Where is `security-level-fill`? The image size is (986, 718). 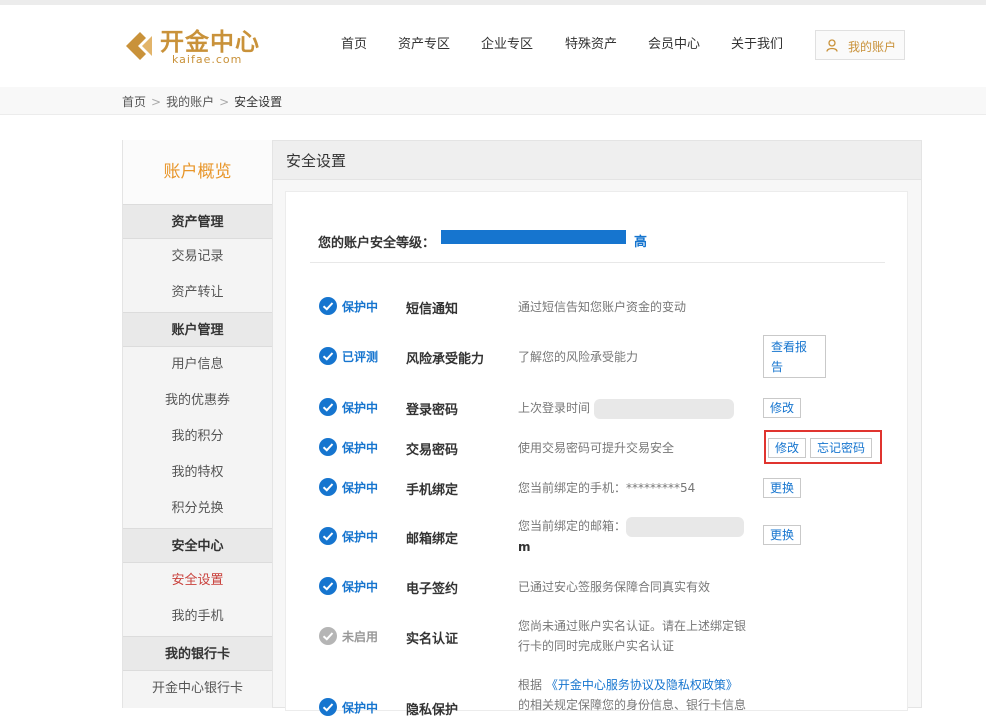
security-level-fill is located at coordinates (533, 237).